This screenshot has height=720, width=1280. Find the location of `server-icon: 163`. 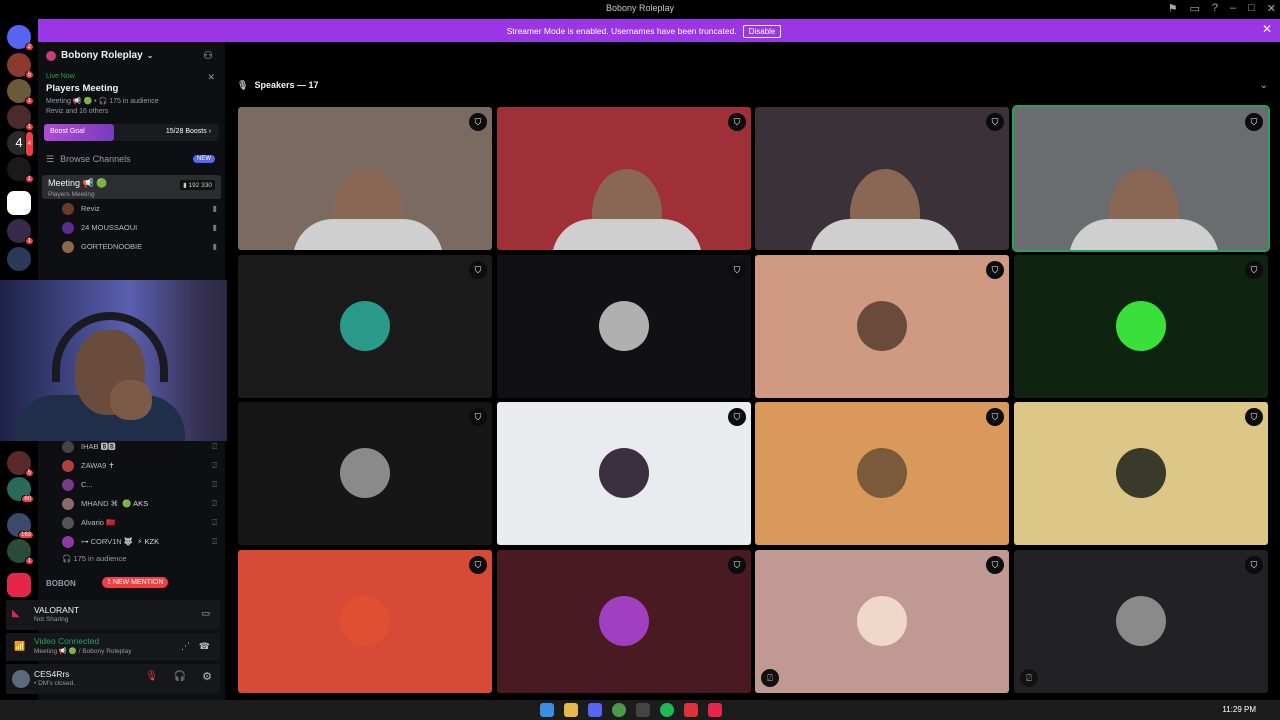

server-icon: 163 is located at coordinates (20, 526).